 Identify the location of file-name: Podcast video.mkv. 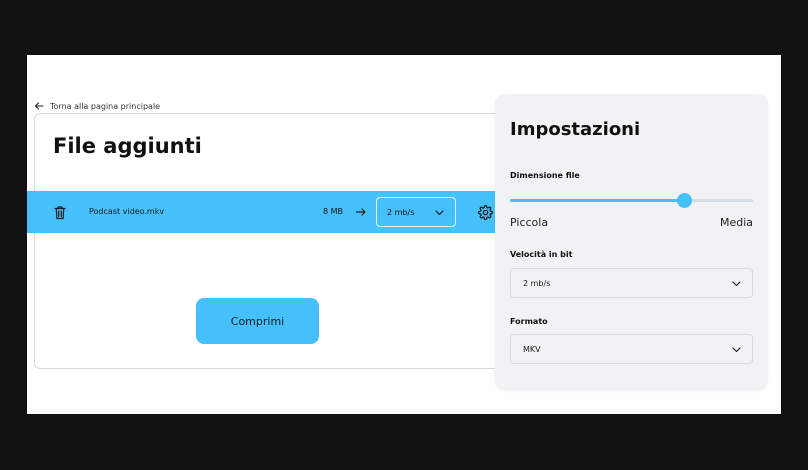
(127, 211).